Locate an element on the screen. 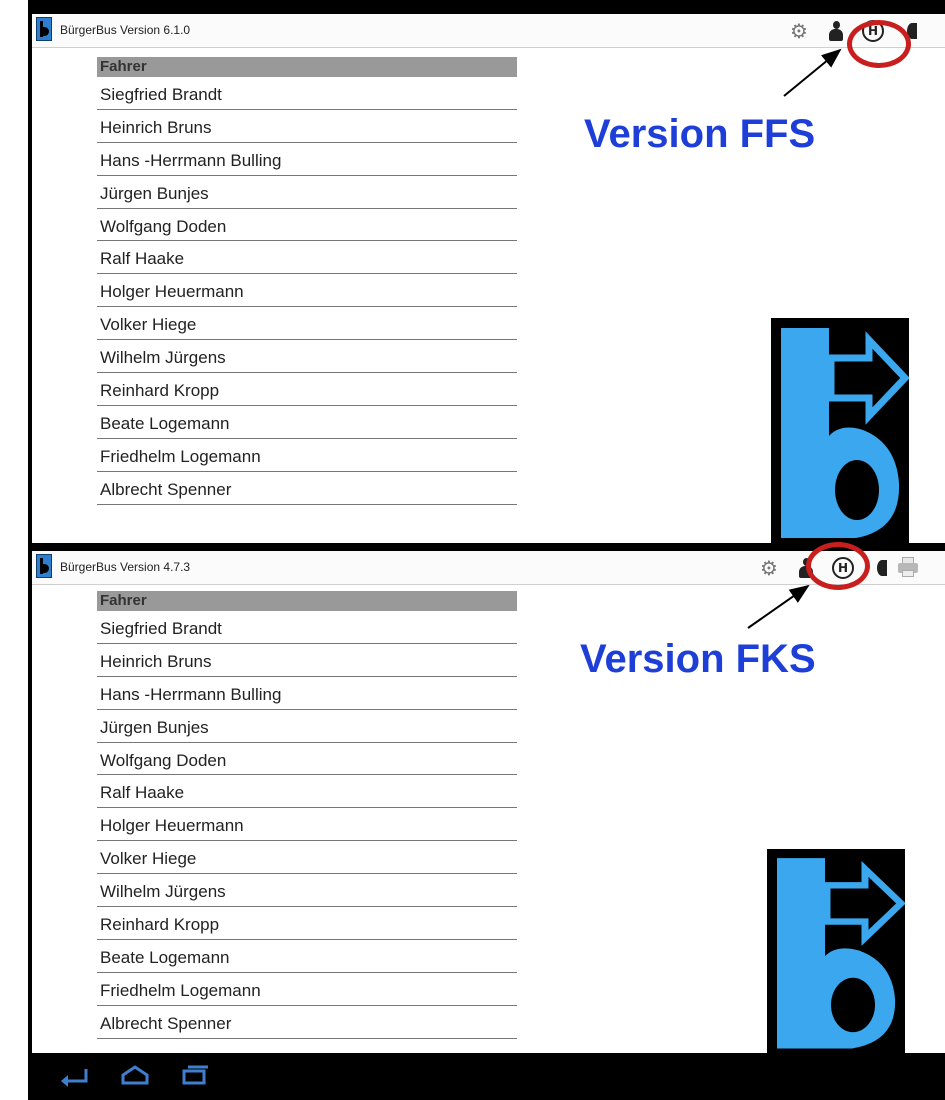 This screenshot has height=1100, width=945. annotation-arrows is located at coordinates (794, 338).